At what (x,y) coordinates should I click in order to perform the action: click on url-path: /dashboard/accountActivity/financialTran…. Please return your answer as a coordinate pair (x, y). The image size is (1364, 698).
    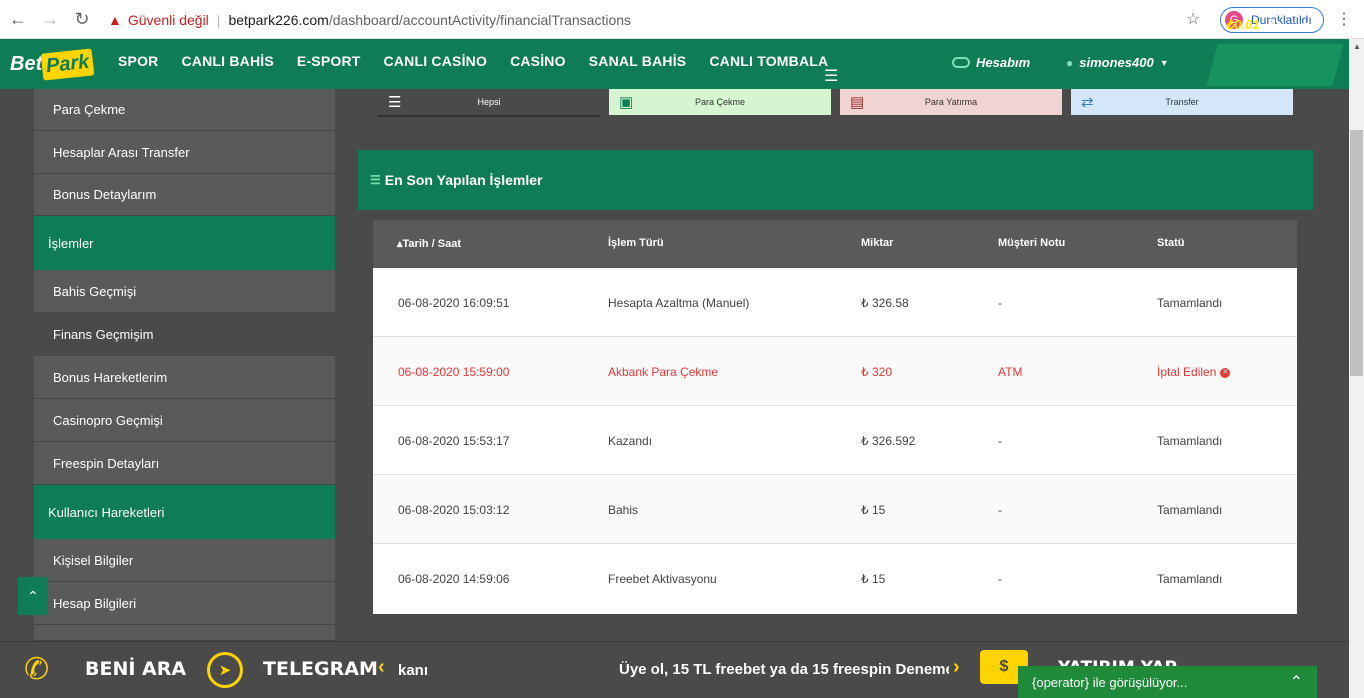
    Looking at the image, I should click on (480, 20).